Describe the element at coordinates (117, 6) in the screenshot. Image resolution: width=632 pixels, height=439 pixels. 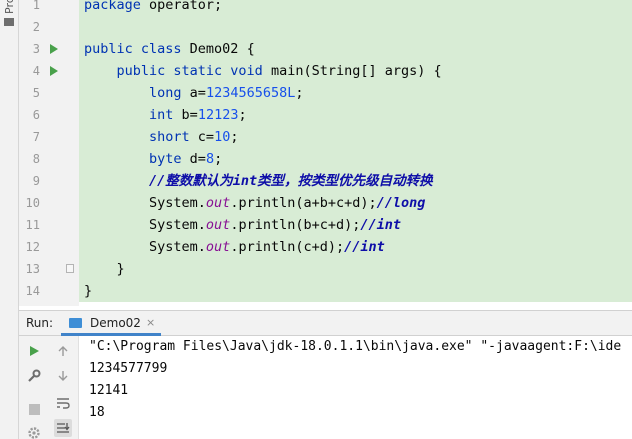
I see `code-token: package` at that location.